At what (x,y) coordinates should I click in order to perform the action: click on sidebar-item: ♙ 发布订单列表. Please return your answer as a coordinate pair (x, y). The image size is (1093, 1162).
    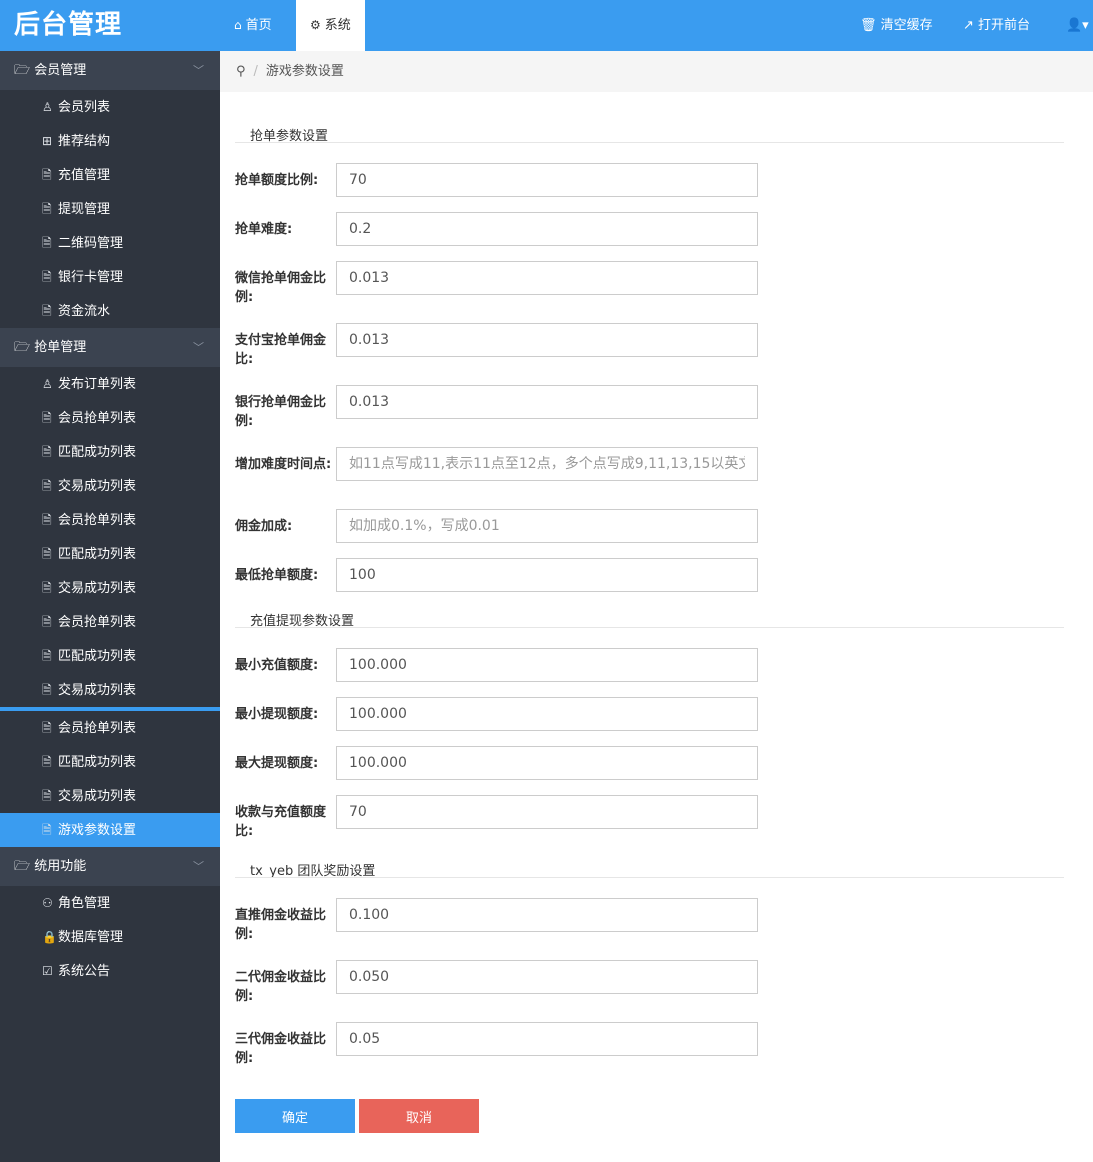
    Looking at the image, I should click on (110, 384).